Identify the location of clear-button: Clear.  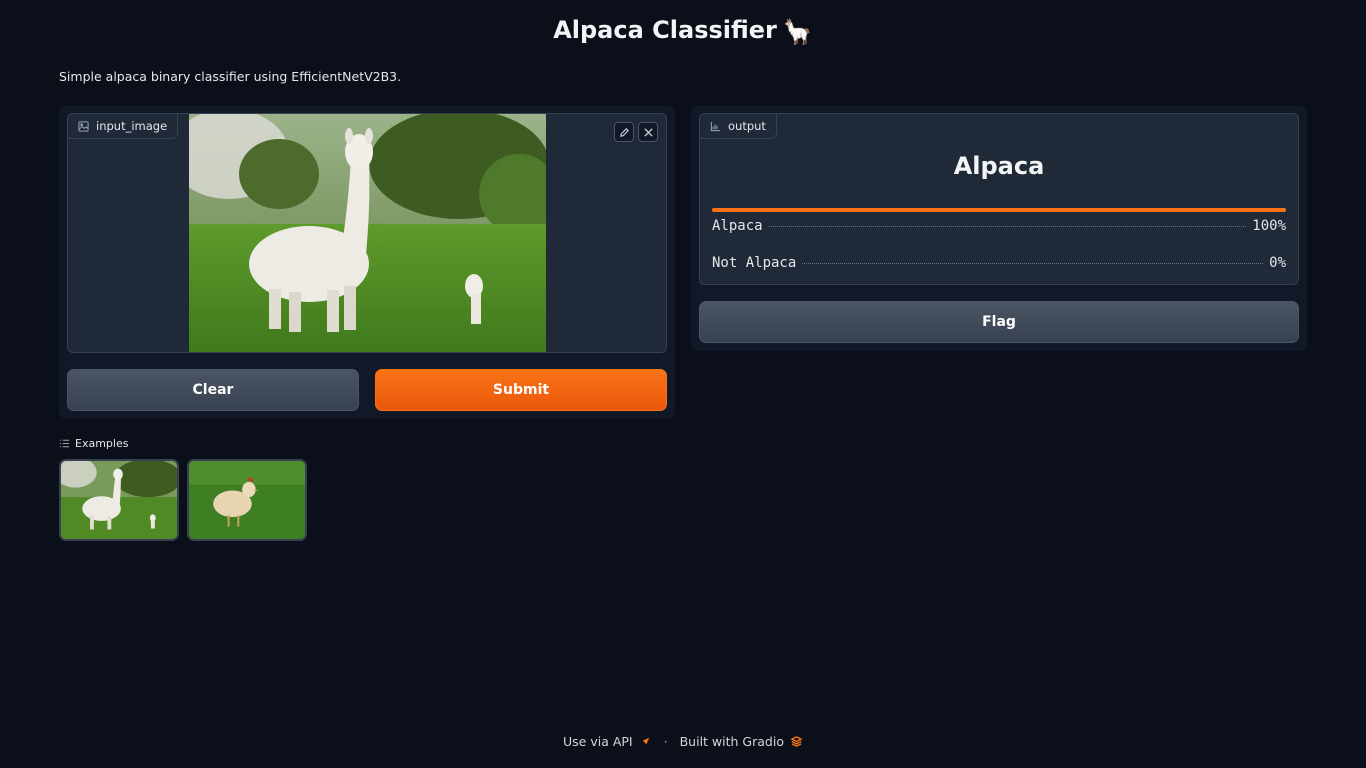
(213, 390).